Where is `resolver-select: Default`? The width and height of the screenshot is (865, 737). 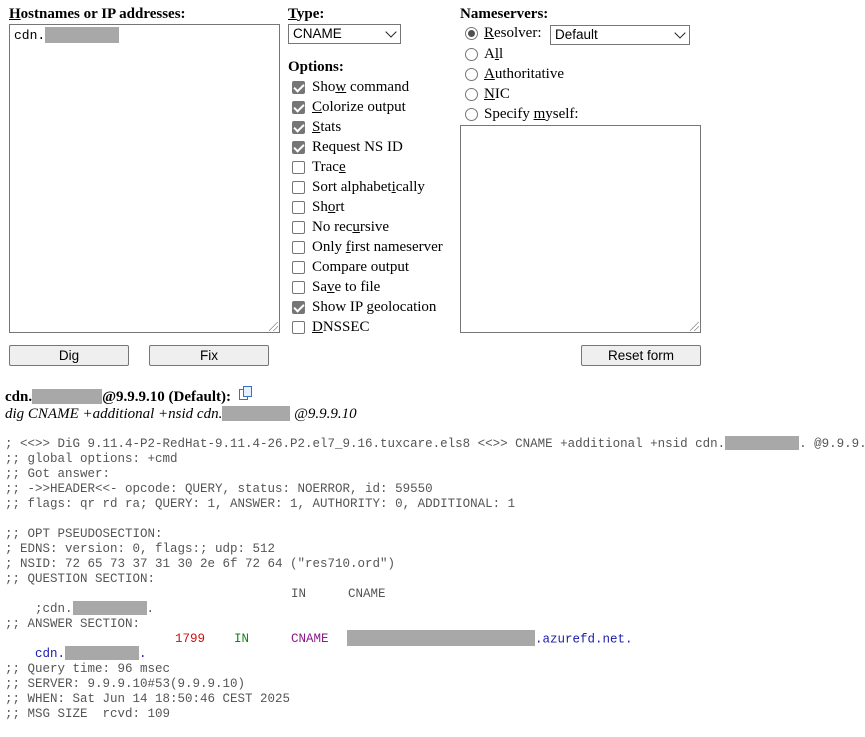
resolver-select: Default is located at coordinates (620, 35).